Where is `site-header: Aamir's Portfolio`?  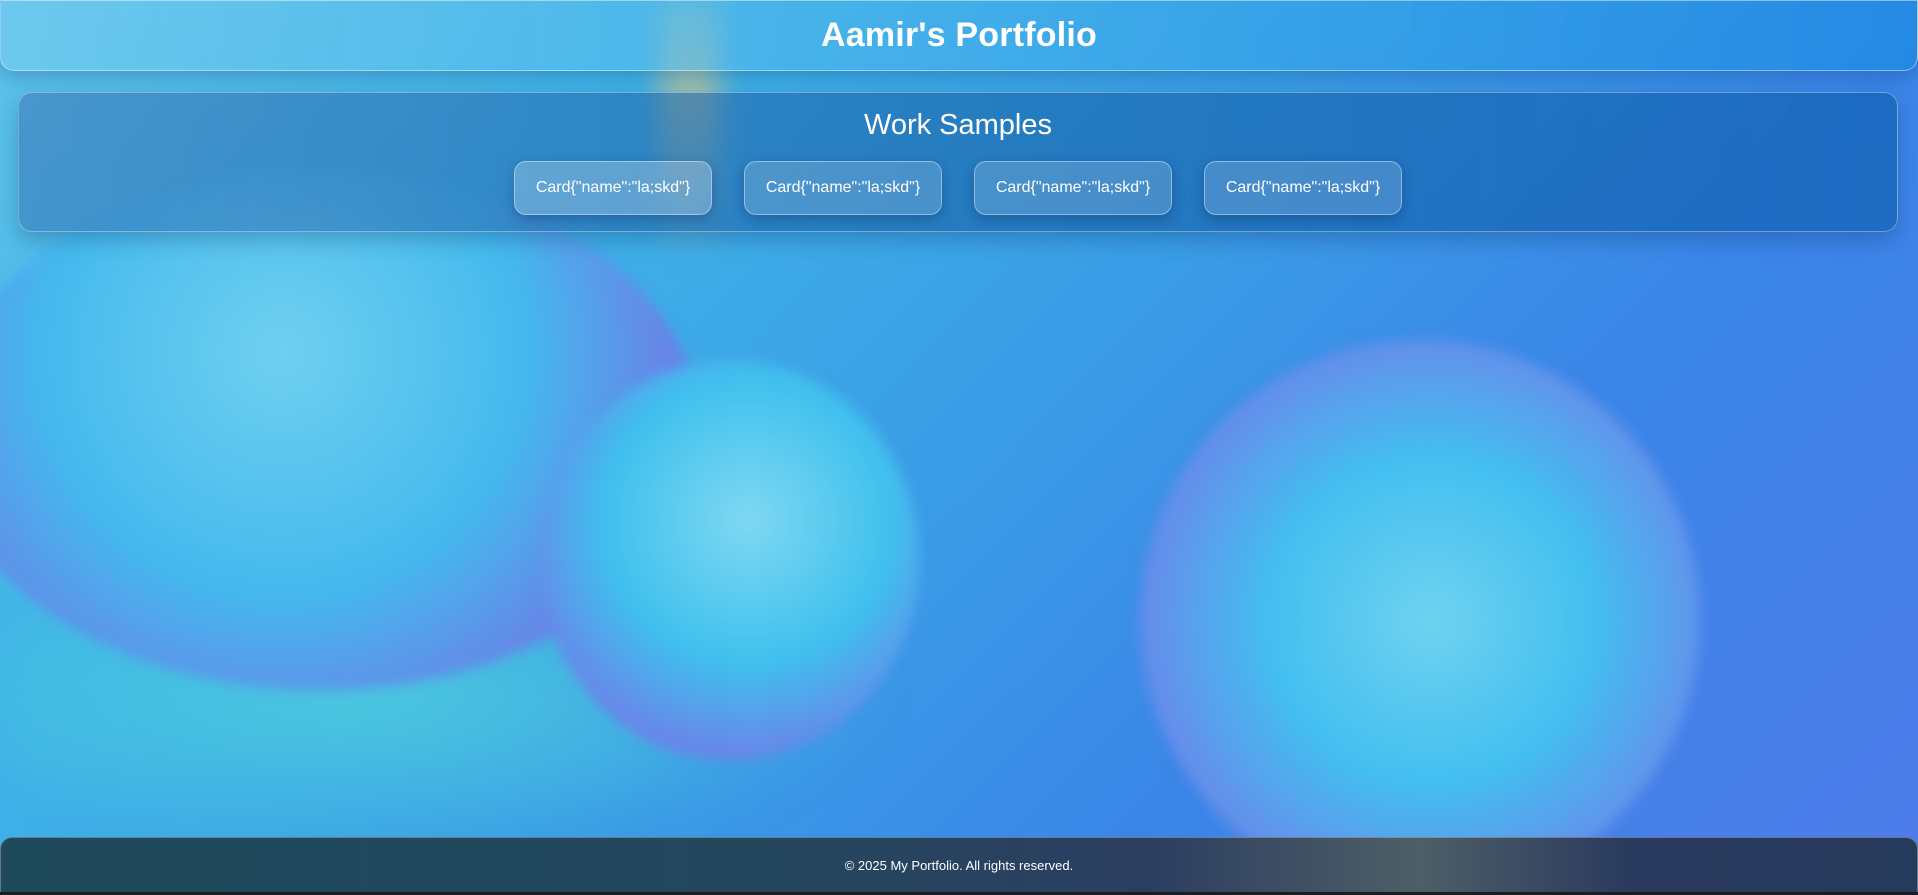 site-header: Aamir's Portfolio is located at coordinates (959, 35).